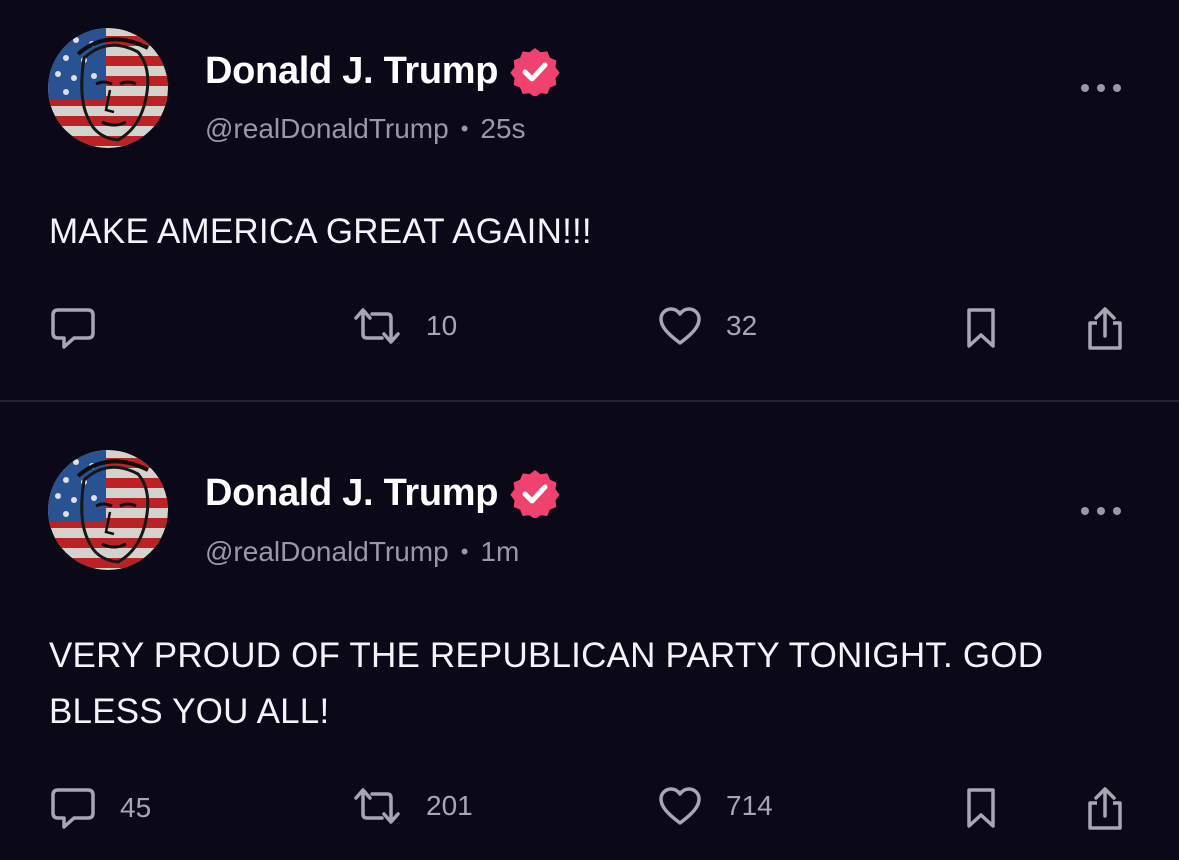 The image size is (1179, 860). Describe the element at coordinates (500, 551) in the screenshot. I see `post-time: 1m` at that location.